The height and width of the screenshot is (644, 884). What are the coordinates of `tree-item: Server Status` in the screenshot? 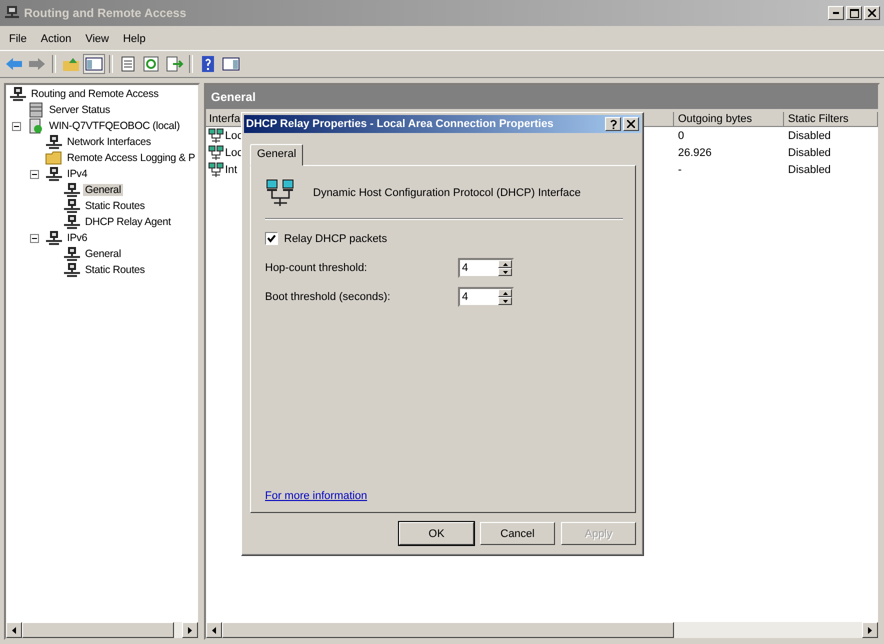 It's located at (79, 110).